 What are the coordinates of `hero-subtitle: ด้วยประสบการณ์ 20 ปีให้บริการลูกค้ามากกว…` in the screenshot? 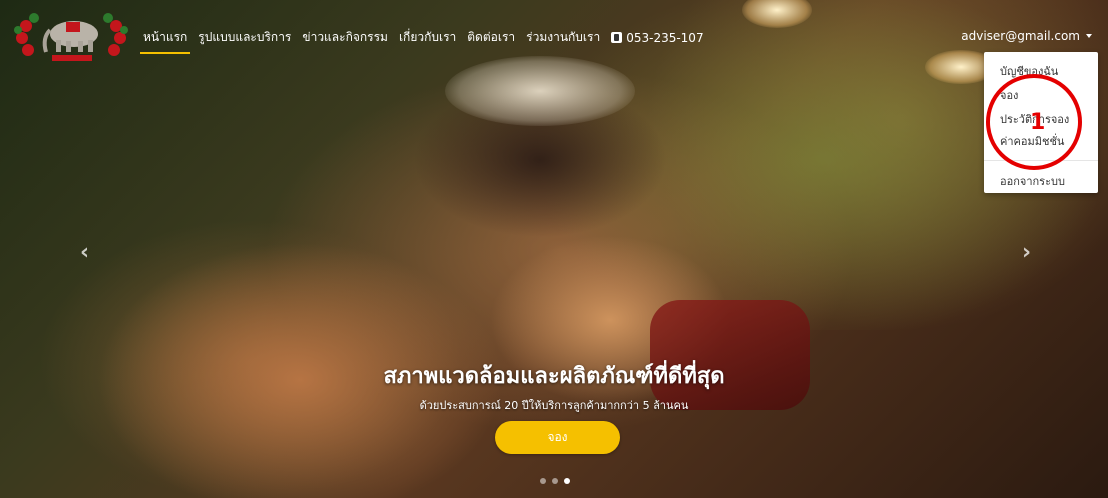 It's located at (554, 405).